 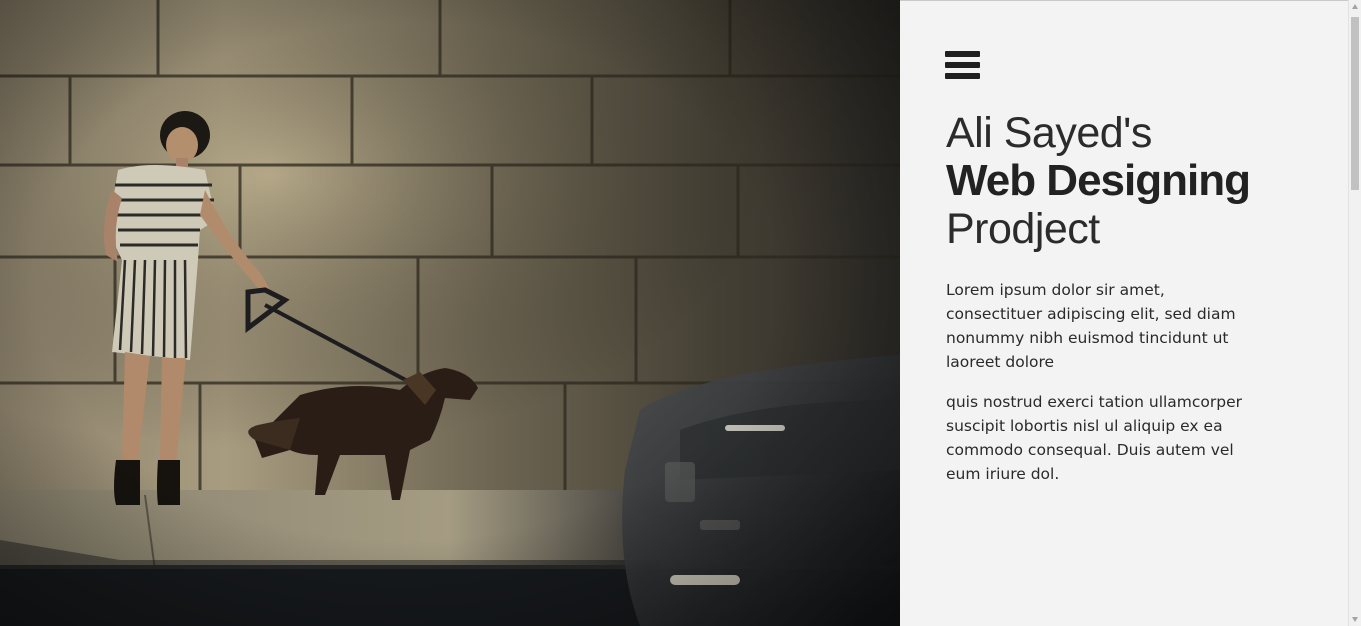 I want to click on title-line-3: Prodject, so click(x=1023, y=229).